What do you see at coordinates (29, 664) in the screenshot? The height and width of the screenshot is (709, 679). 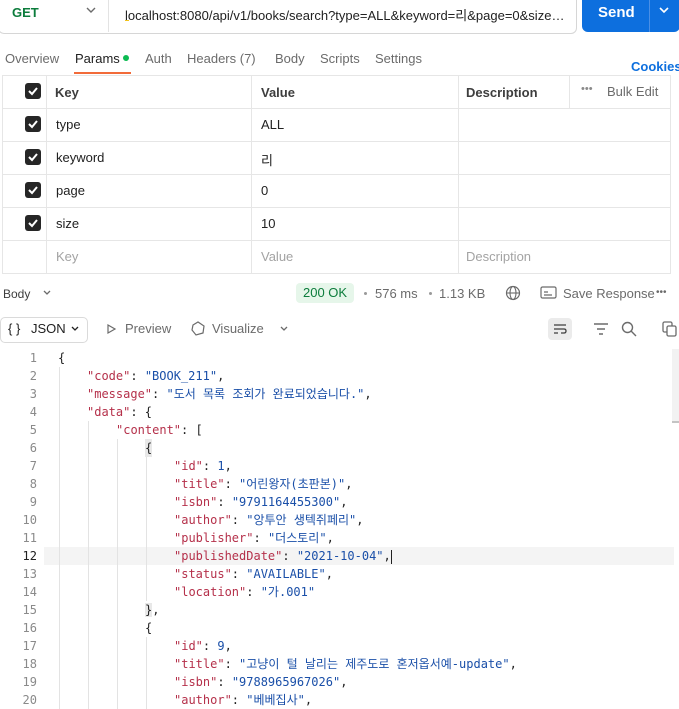 I see `line-number: 18` at bounding box center [29, 664].